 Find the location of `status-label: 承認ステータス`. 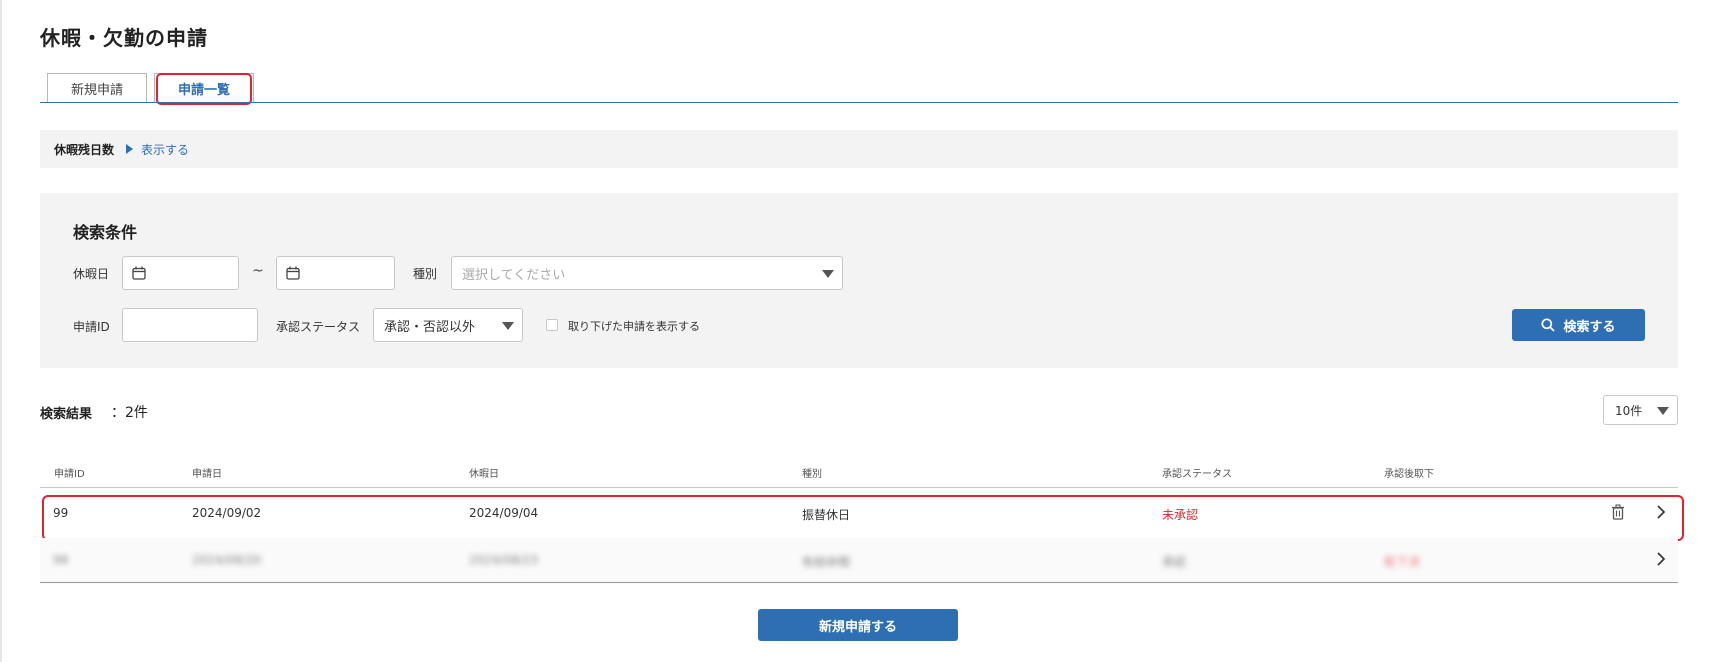

status-label: 承認ステータス is located at coordinates (318, 327).